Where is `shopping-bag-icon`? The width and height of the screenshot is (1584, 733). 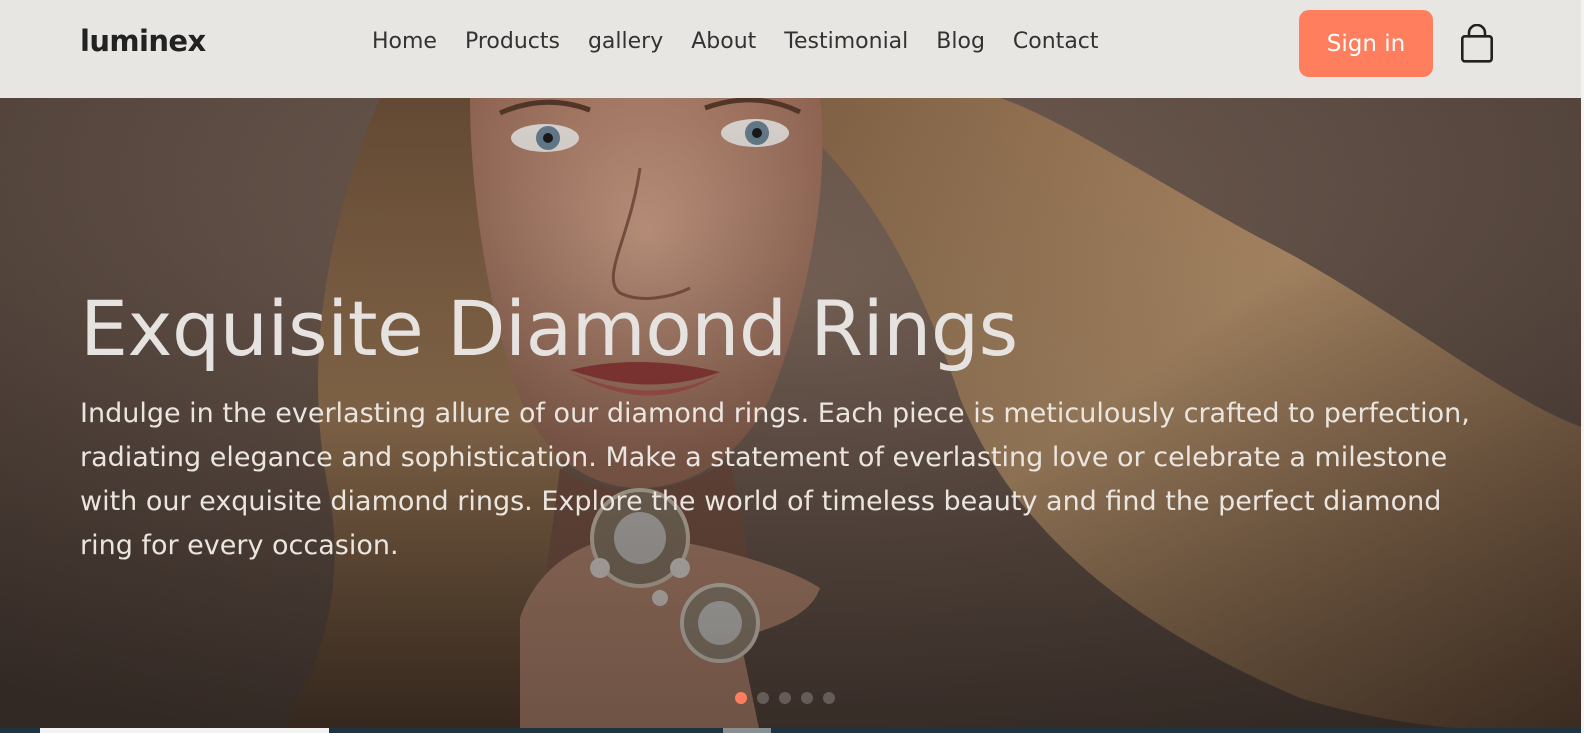 shopping-bag-icon is located at coordinates (1477, 44).